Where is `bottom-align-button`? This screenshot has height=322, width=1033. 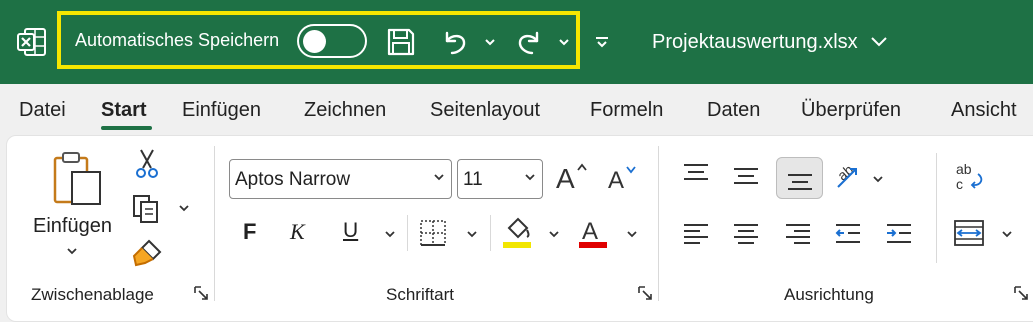
bottom-align-button is located at coordinates (799, 178).